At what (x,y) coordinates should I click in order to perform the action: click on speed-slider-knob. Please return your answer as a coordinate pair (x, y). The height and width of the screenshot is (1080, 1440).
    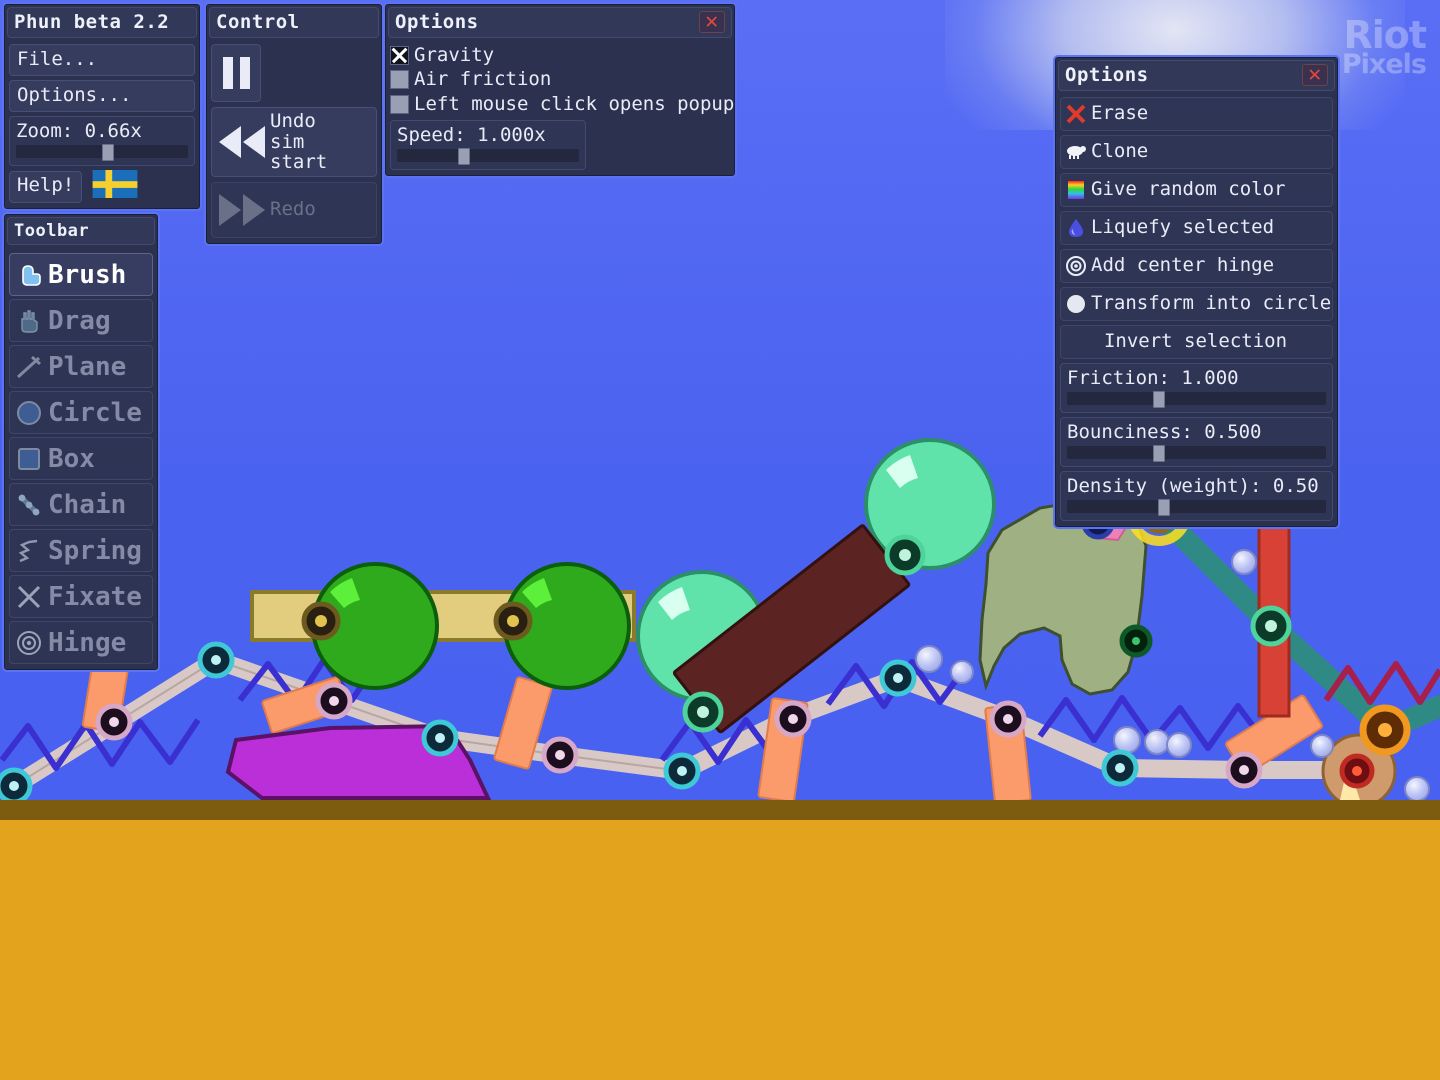
    Looking at the image, I should click on (463, 157).